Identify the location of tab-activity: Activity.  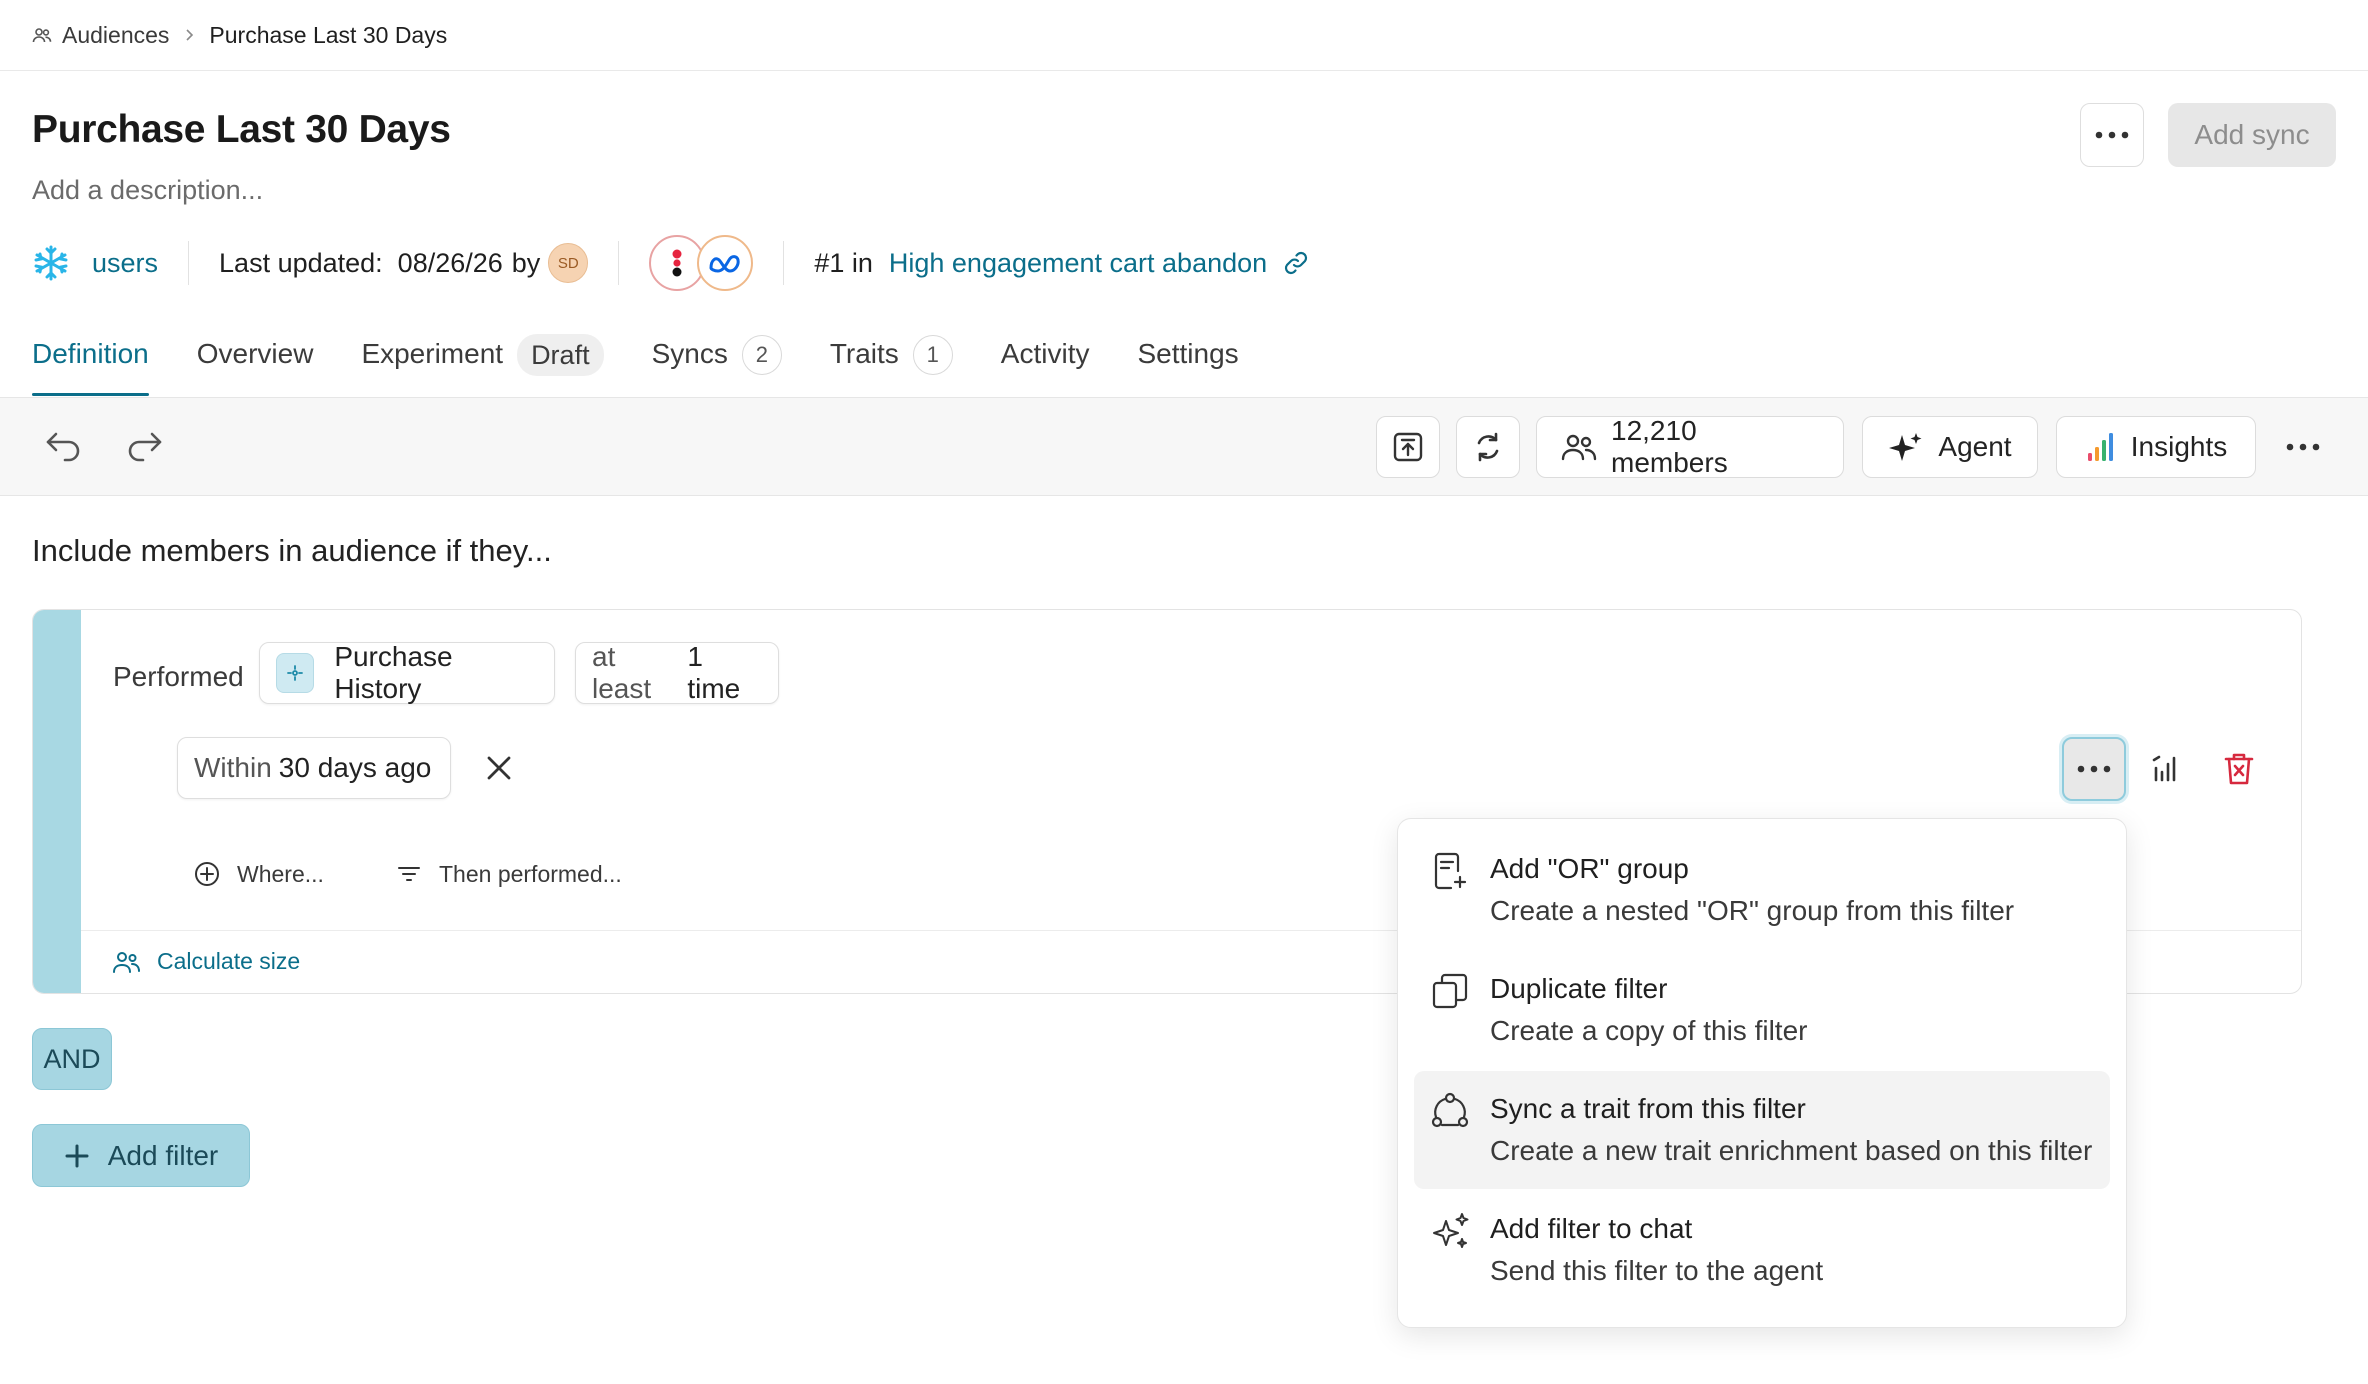
(1045, 364).